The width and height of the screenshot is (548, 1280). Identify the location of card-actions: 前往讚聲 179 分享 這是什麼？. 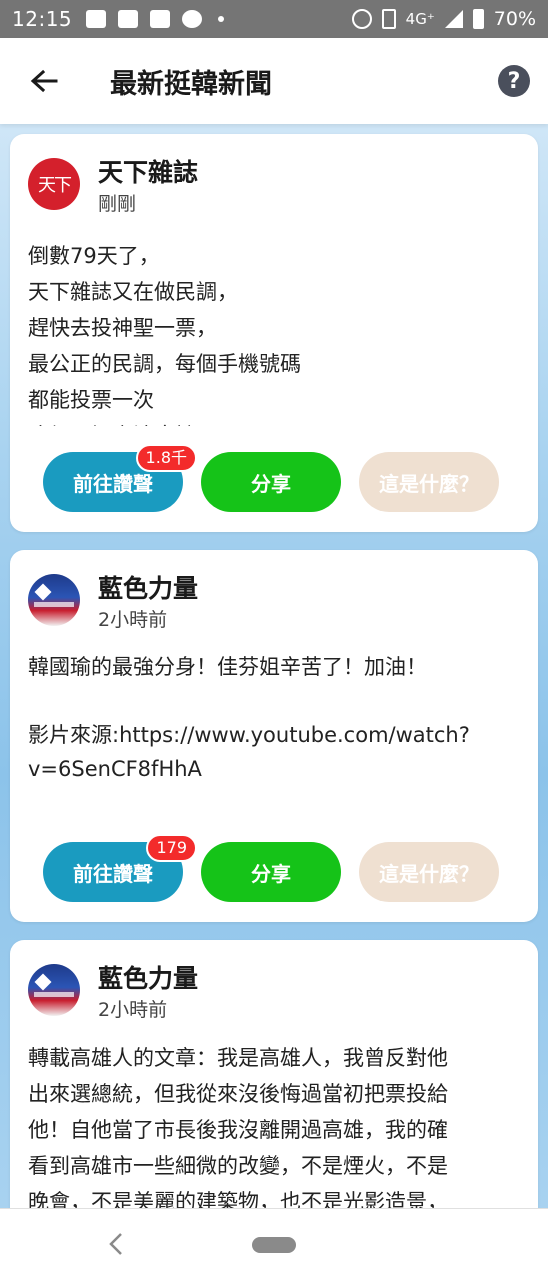
(271, 868).